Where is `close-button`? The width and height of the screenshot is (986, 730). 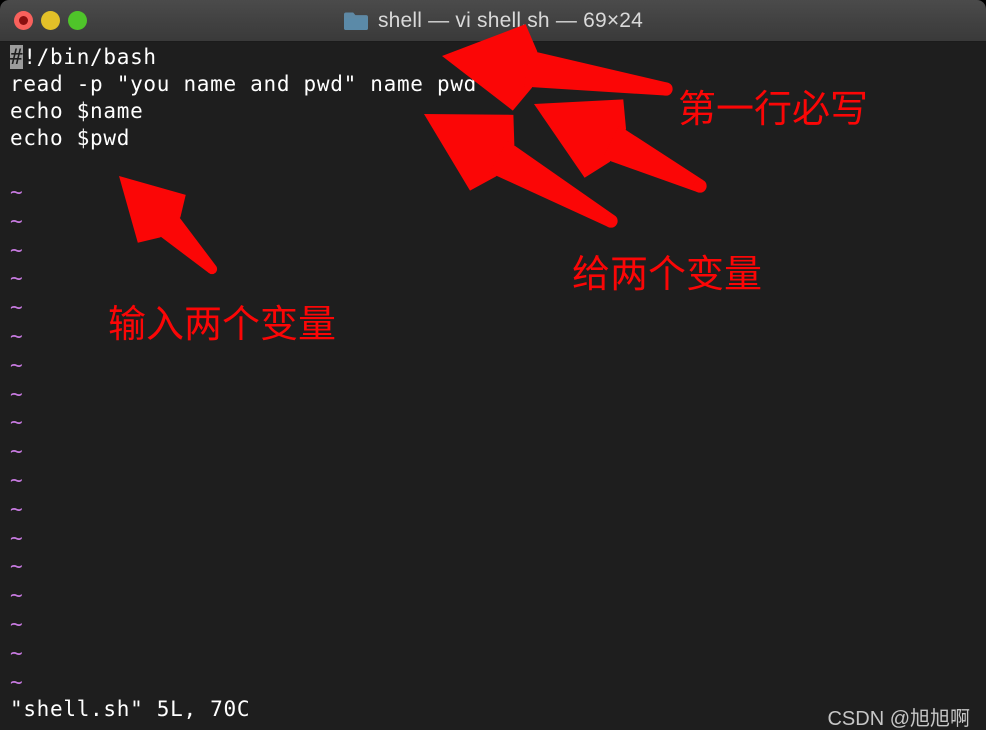 close-button is located at coordinates (23, 20).